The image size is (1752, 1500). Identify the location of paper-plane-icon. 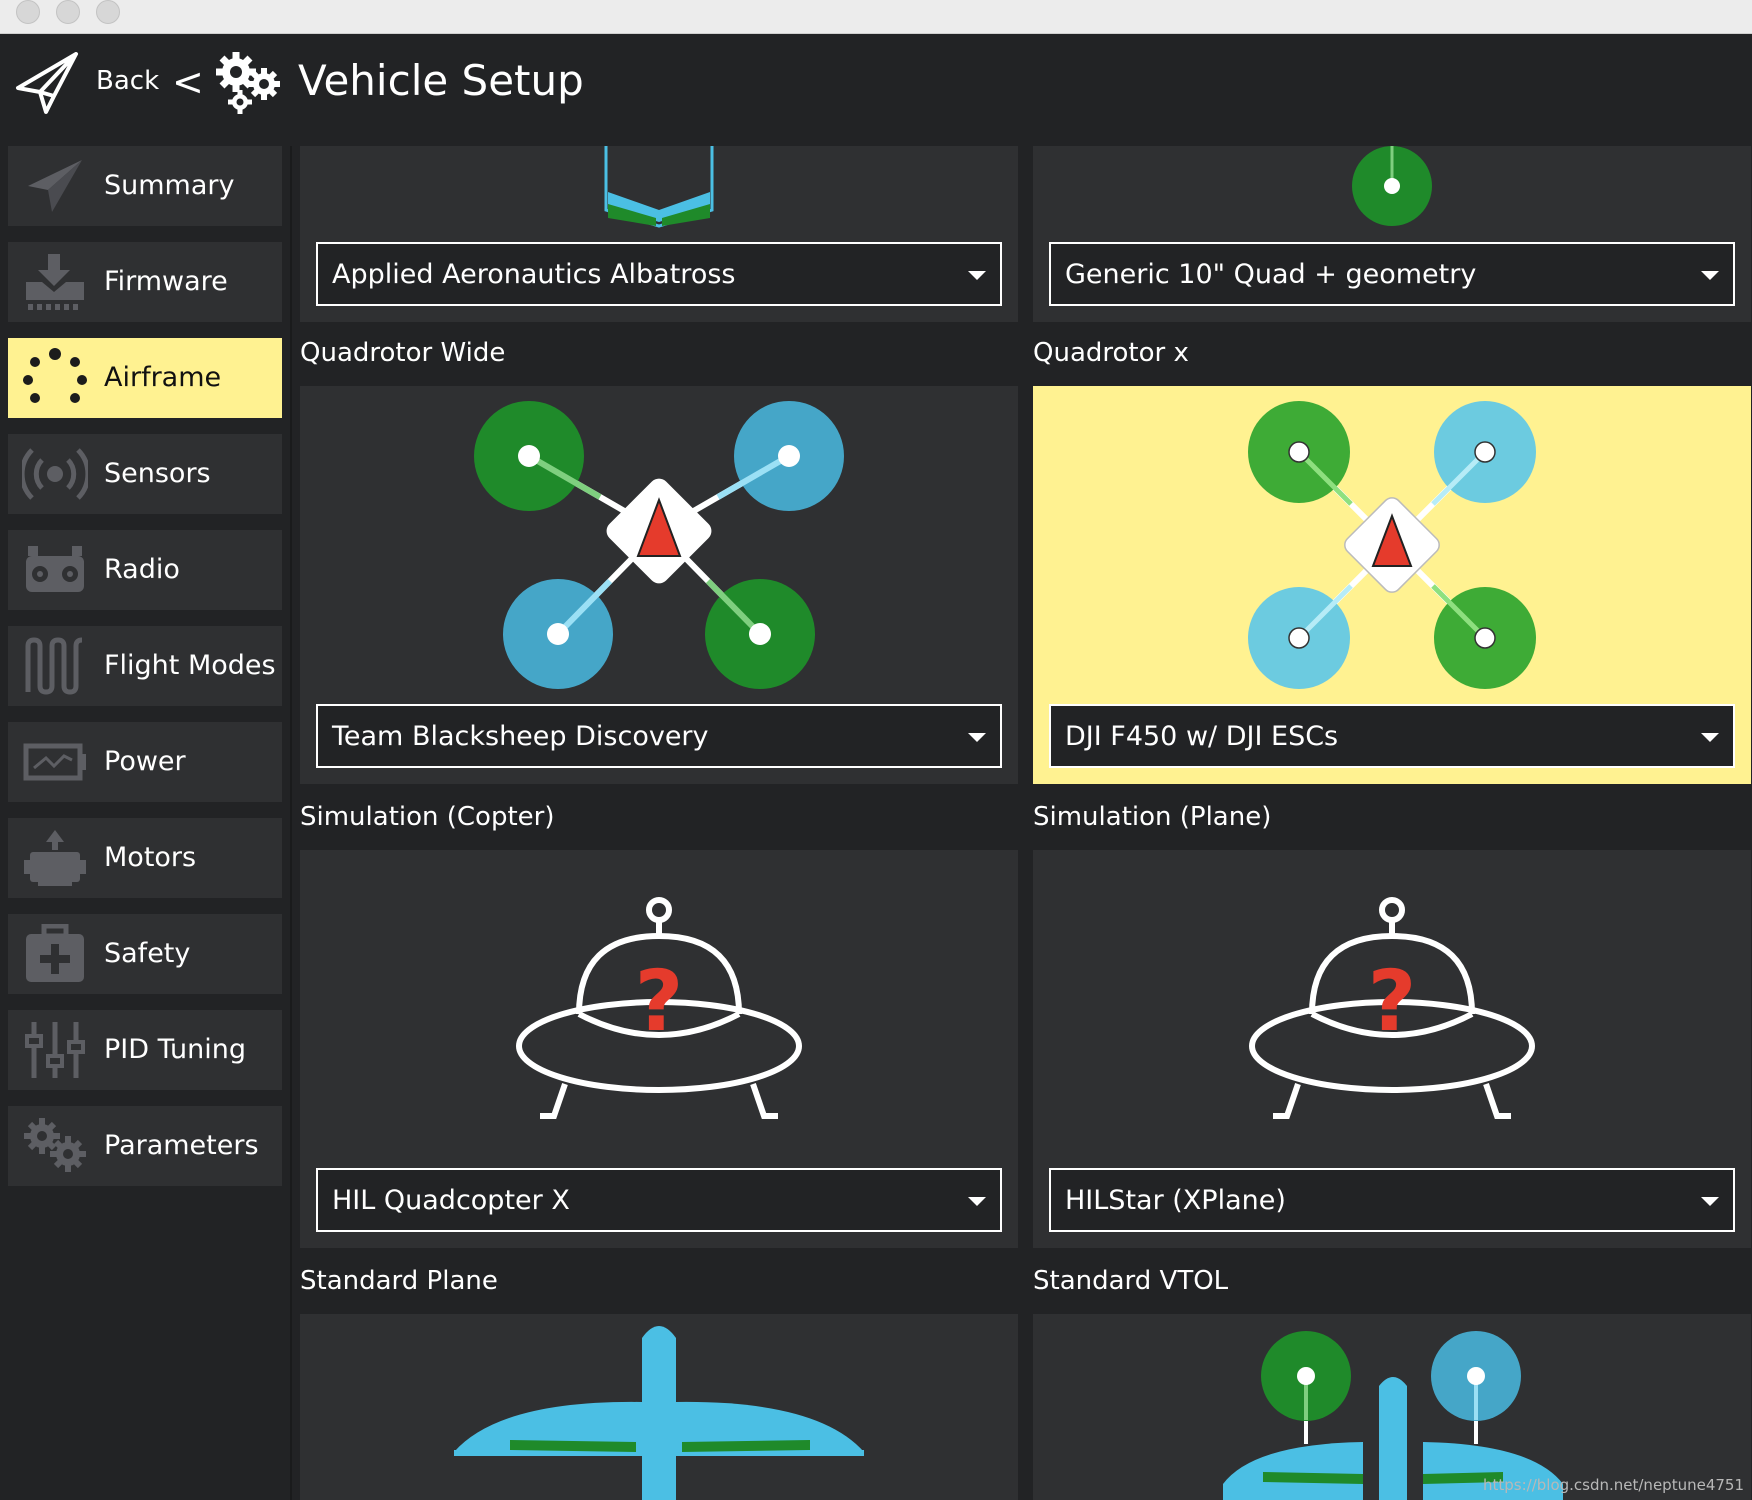
(55, 186).